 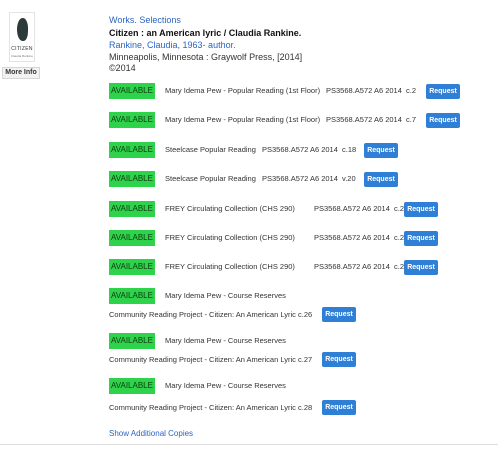 I want to click on cover-figure, so click(x=22, y=29).